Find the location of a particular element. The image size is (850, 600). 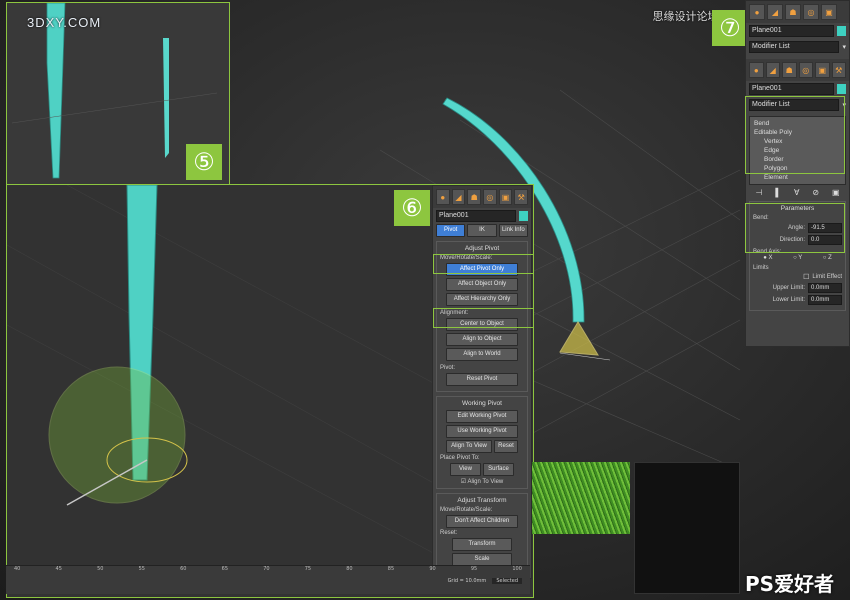

ik-tab: IK is located at coordinates (482, 230).